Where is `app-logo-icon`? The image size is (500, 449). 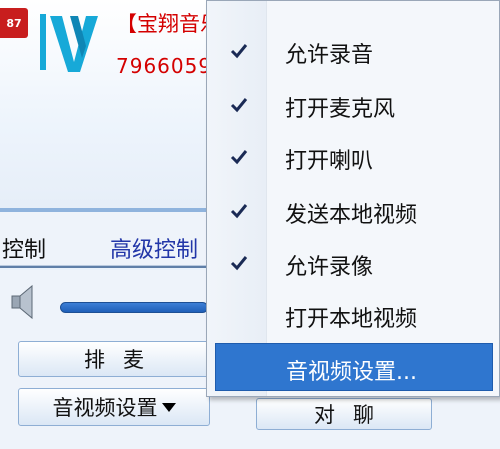
app-logo-icon is located at coordinates (69, 43).